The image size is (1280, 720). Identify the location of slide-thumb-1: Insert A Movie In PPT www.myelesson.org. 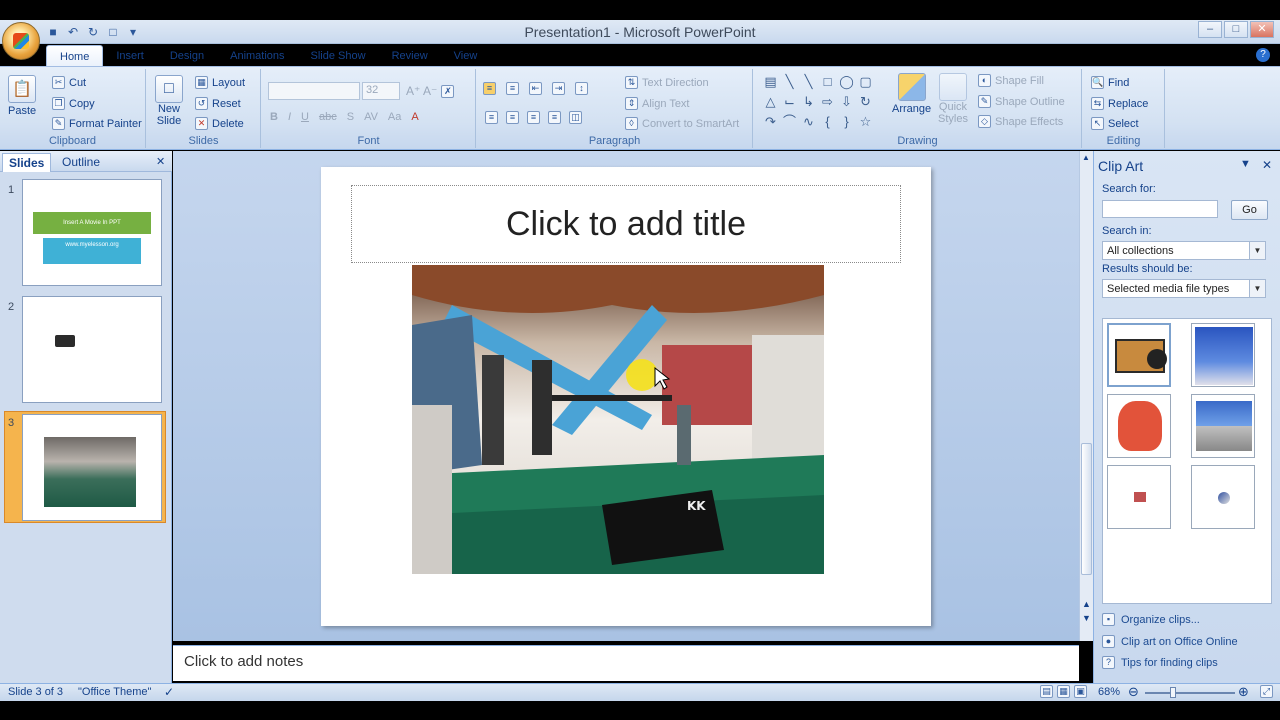
(92, 232).